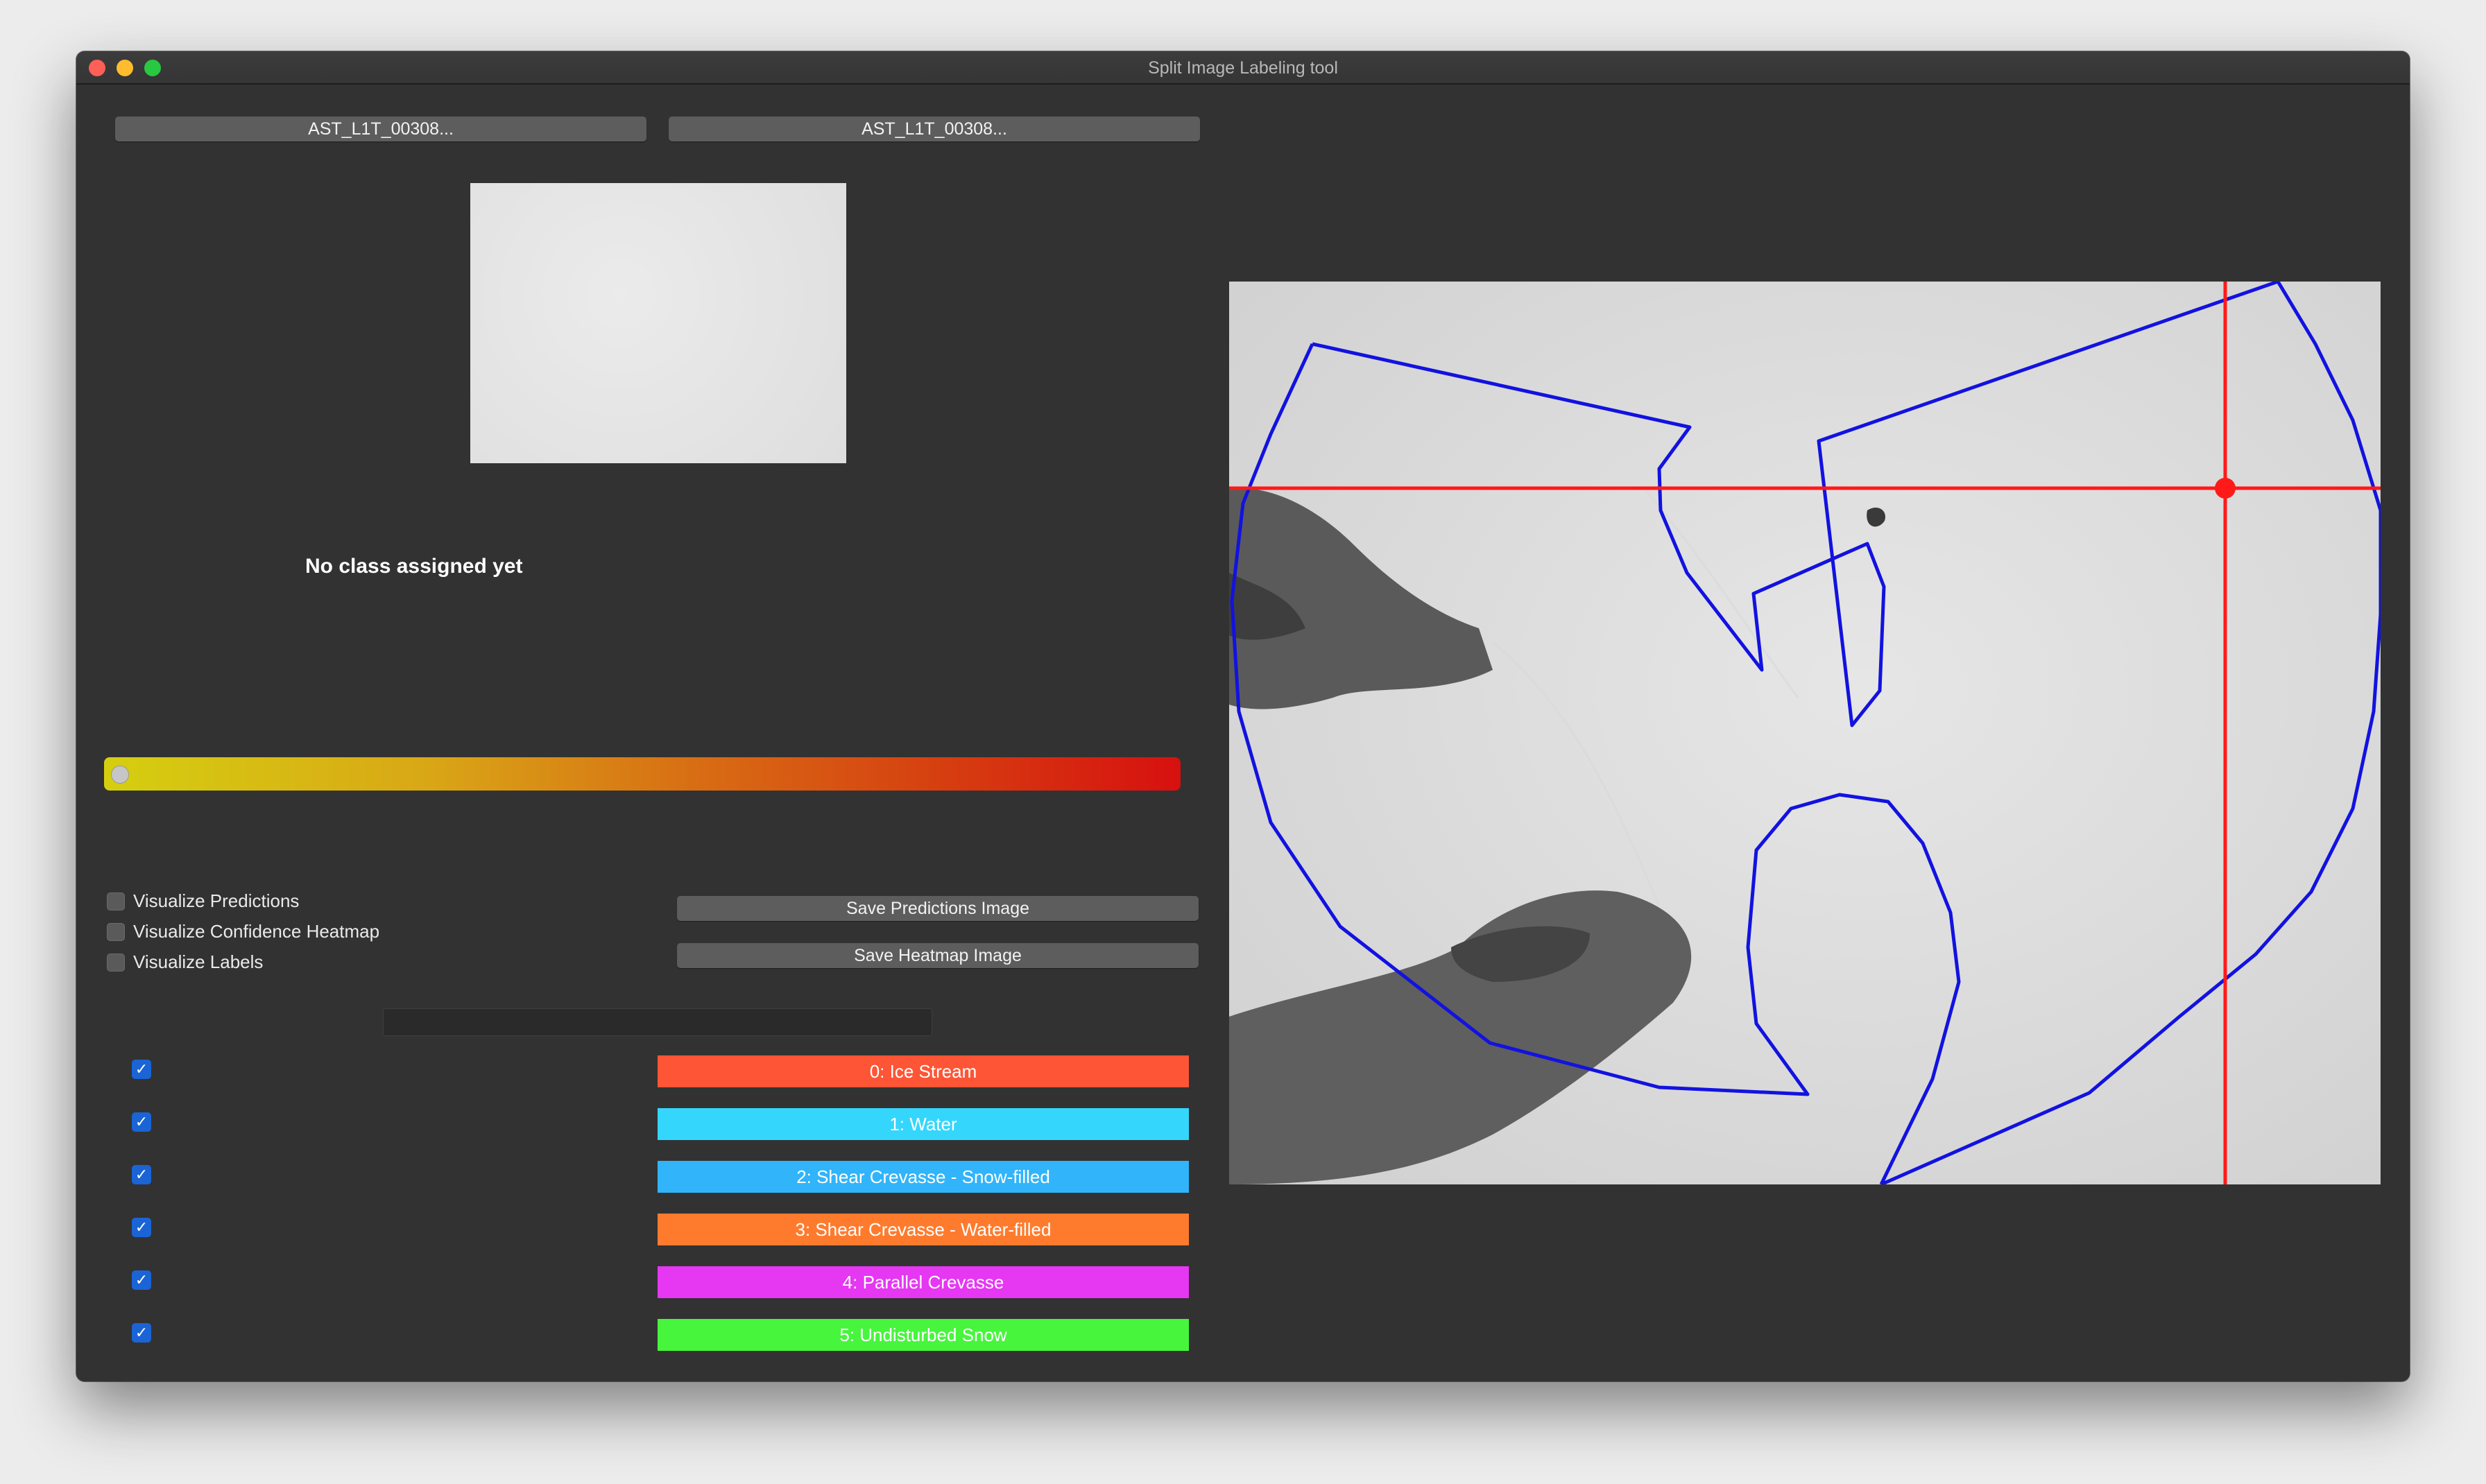 The image size is (2486, 1484). What do you see at coordinates (924, 1282) in the screenshot?
I see `class-4-button: 4: Parallel Crevasse` at bounding box center [924, 1282].